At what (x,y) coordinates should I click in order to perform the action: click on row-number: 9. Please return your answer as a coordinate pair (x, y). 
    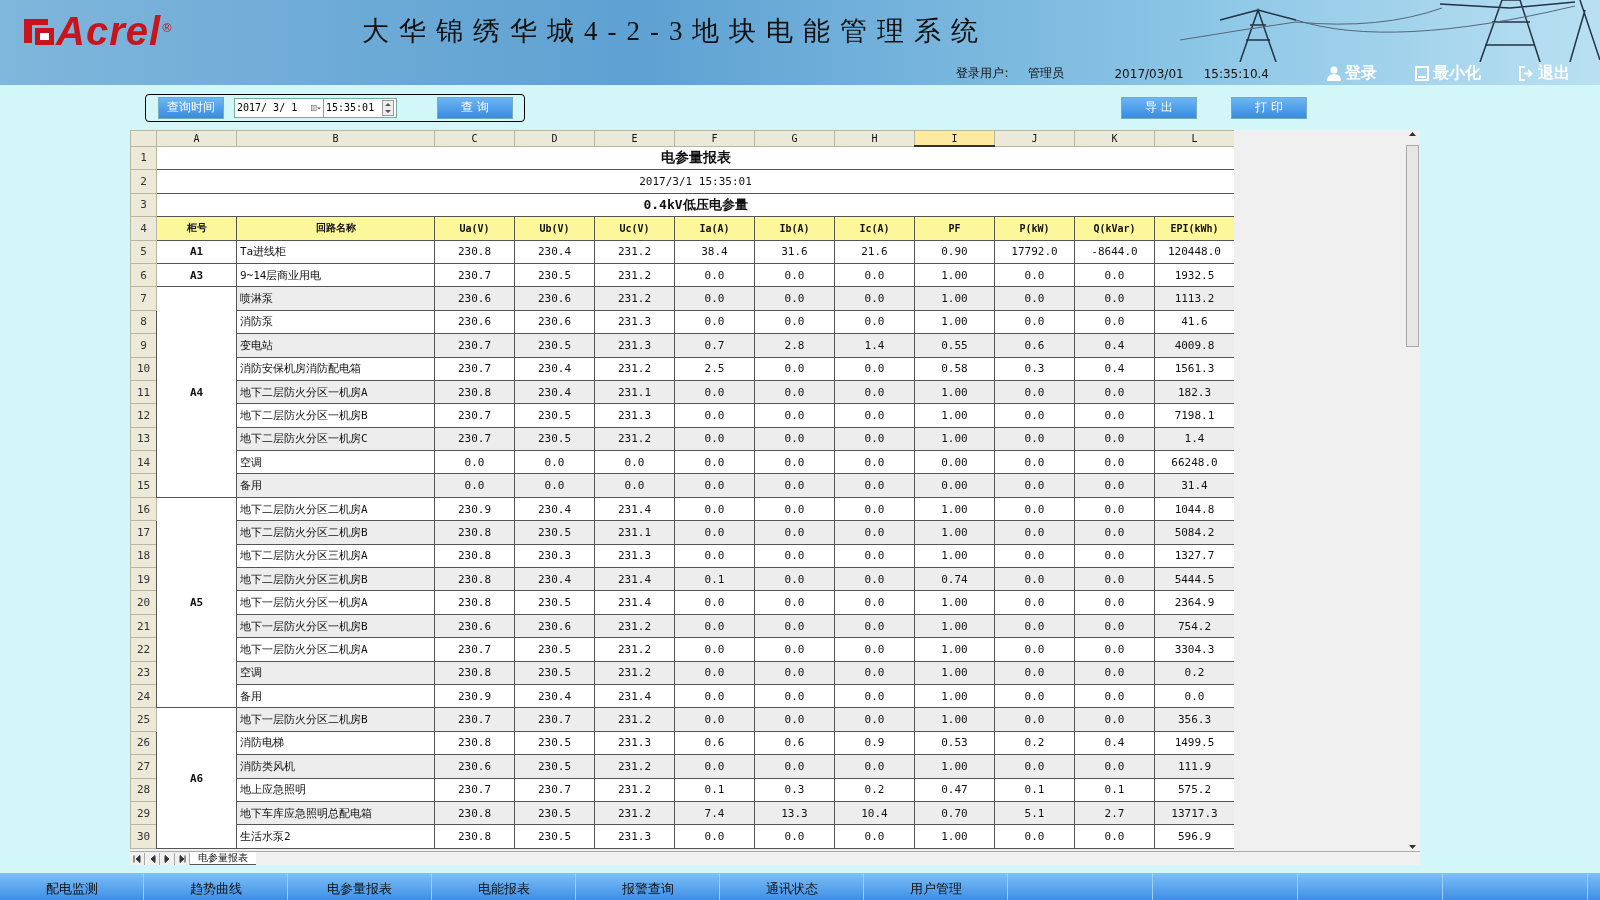
    Looking at the image, I should click on (143, 345).